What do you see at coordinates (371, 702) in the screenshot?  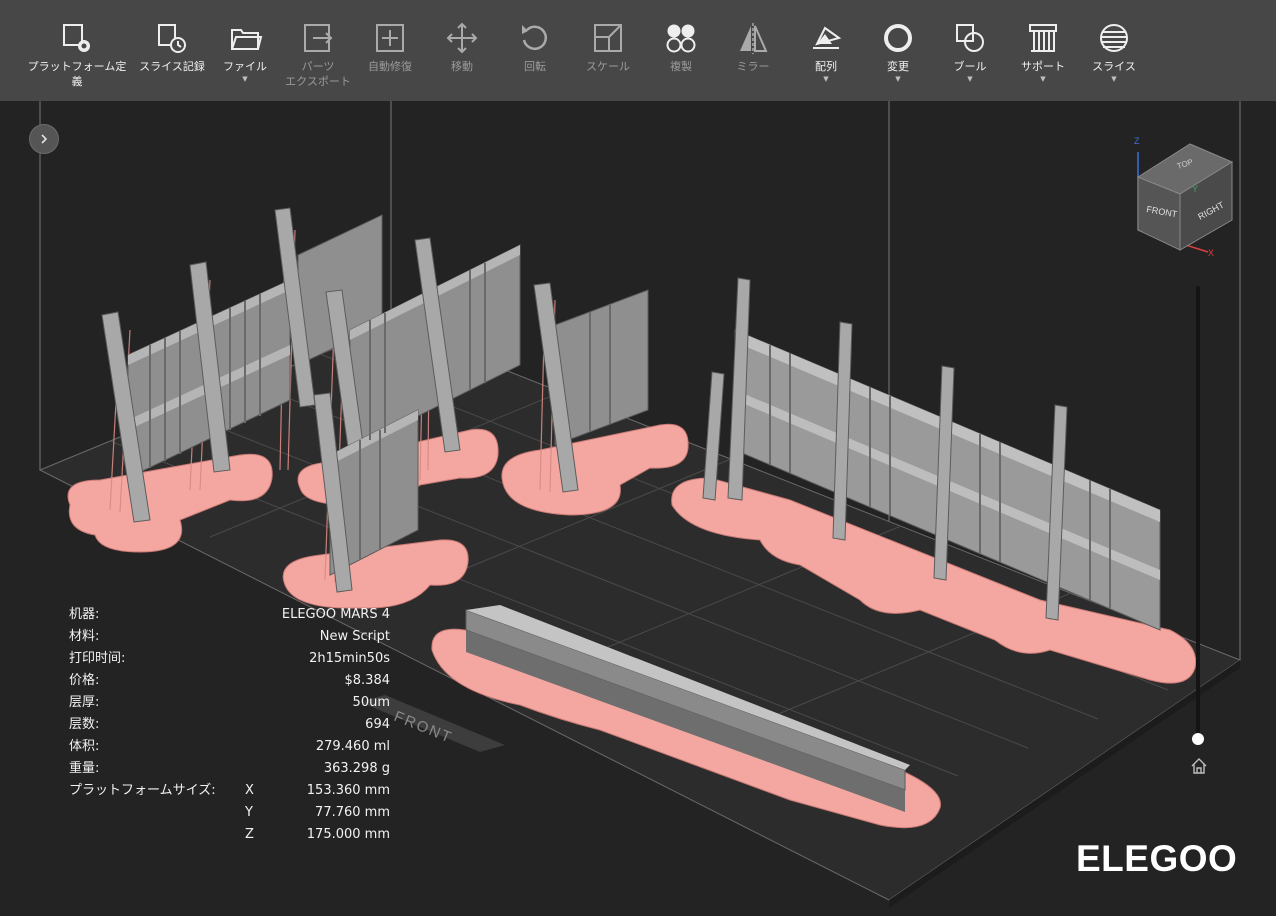 I see `info-value: 50um` at bounding box center [371, 702].